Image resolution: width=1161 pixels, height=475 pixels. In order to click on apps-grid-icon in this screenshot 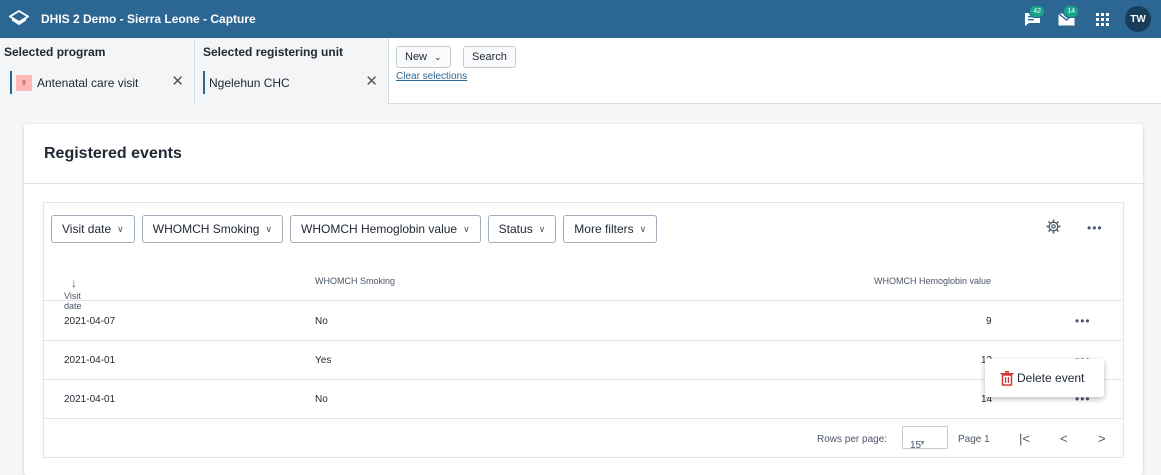, I will do `click(1102, 19)`.